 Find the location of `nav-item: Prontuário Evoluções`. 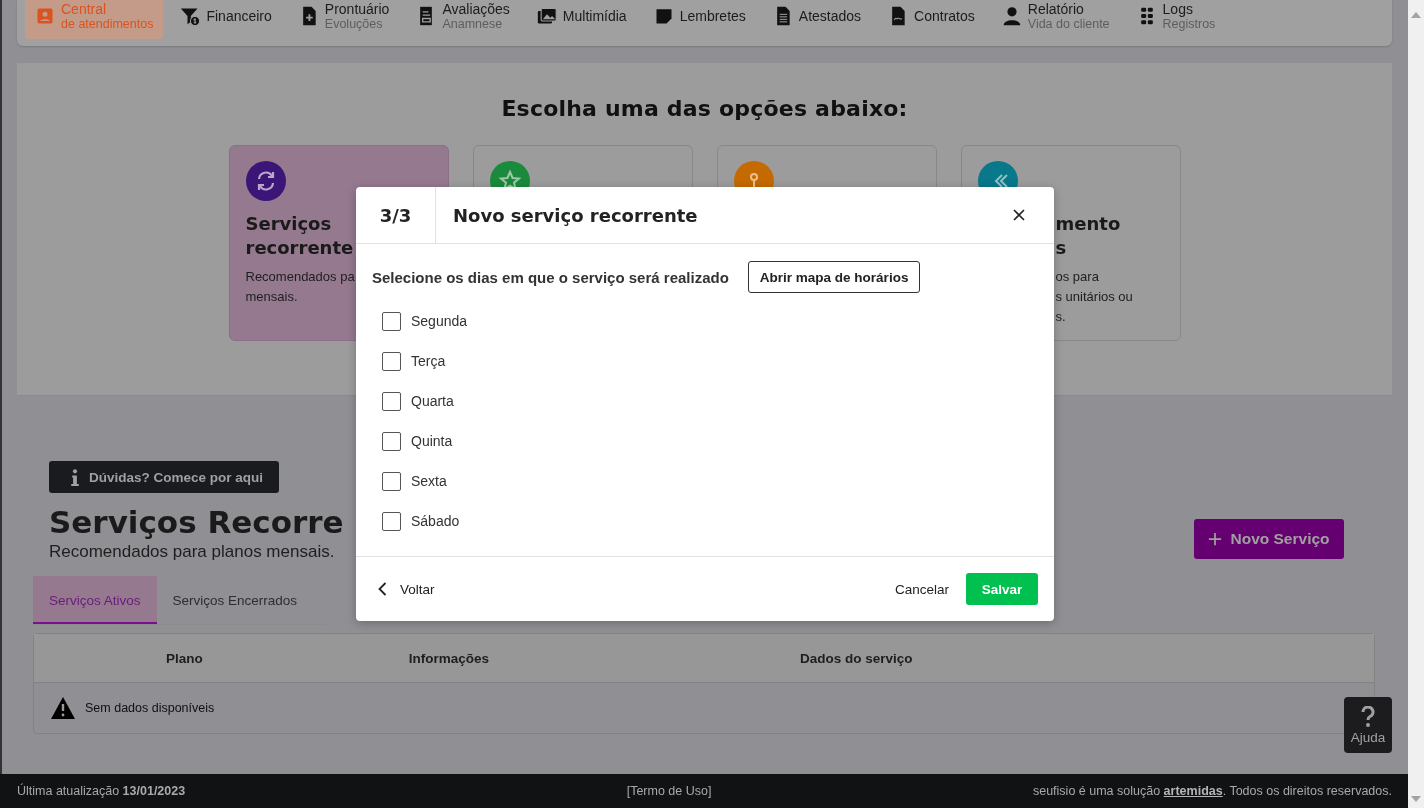

nav-item: Prontuário Evoluções is located at coordinates (344, 19).